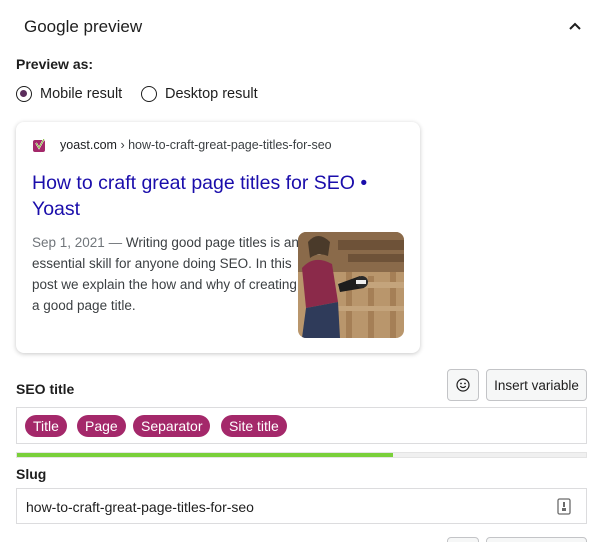 This screenshot has height=542, width=600. I want to click on seo-title-label: SEO title, so click(45, 389).